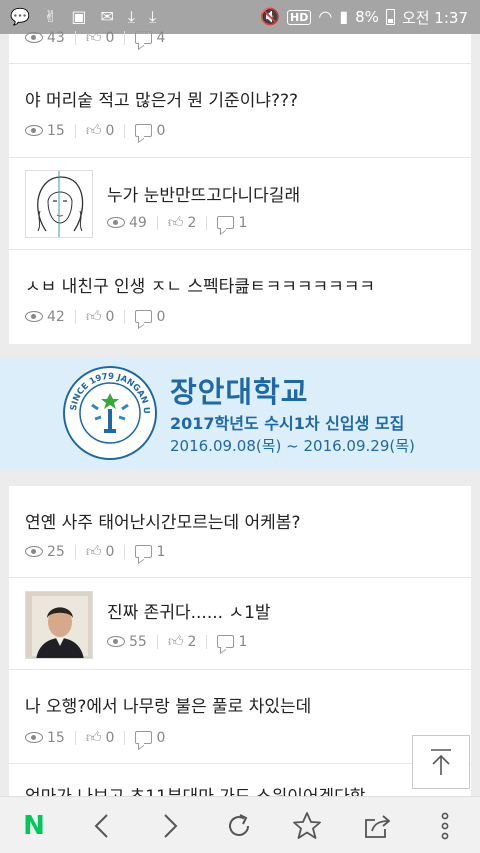 This screenshot has height=853, width=480. I want to click on share-icon, so click(378, 826).